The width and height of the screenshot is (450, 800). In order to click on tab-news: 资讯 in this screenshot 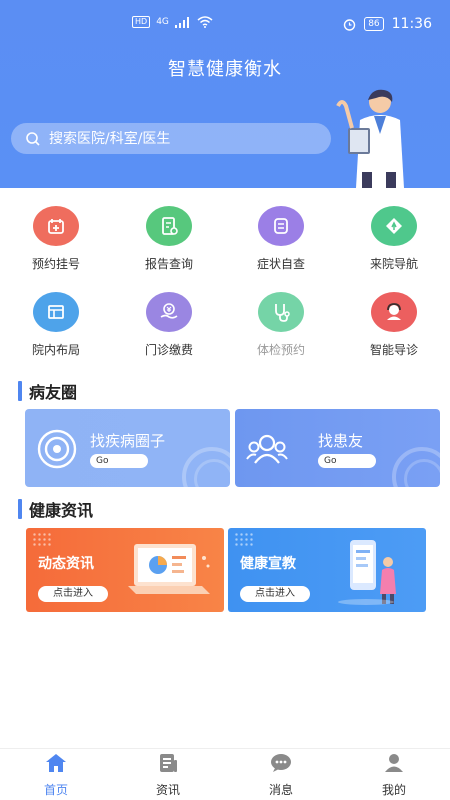, I will do `click(168, 775)`.